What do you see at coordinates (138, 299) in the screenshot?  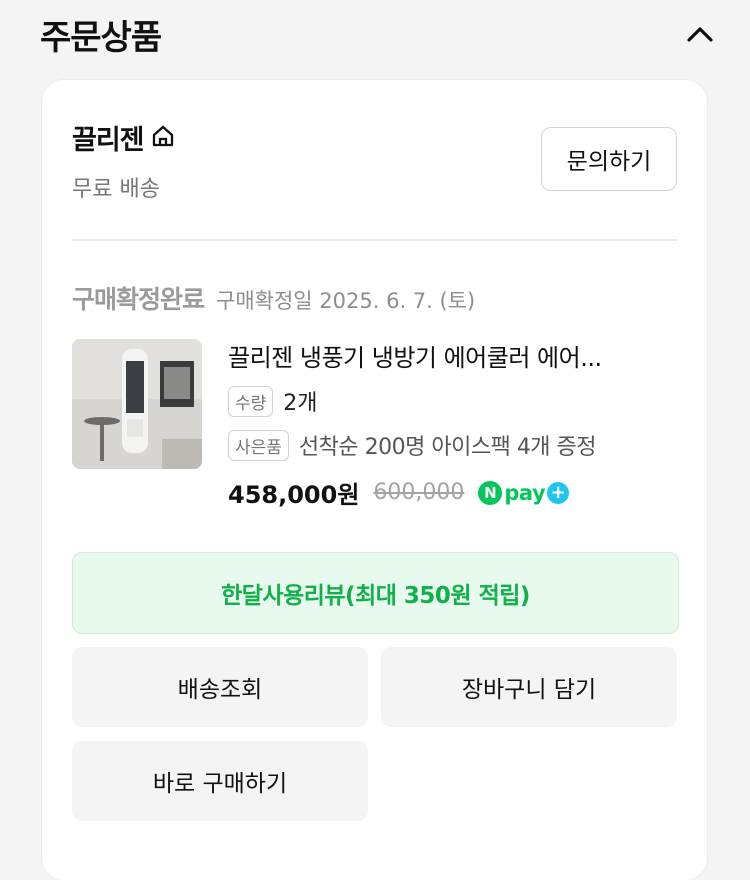 I see `status-label: 구매확정완료` at bounding box center [138, 299].